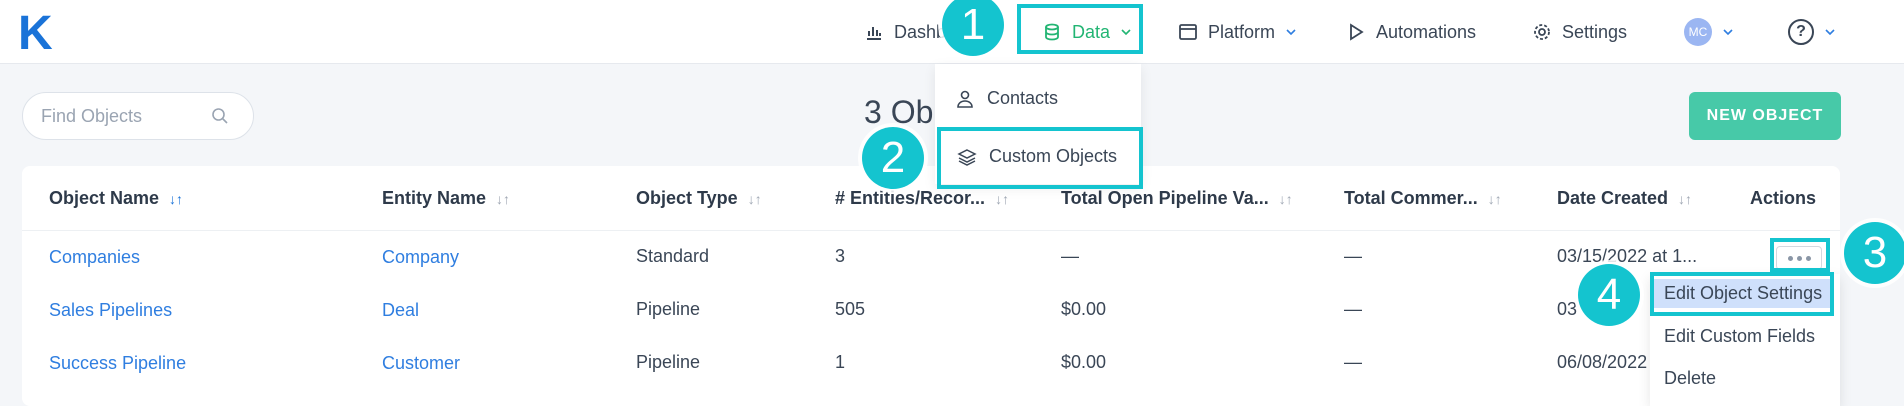 The image size is (1904, 406). Describe the element at coordinates (931, 230) in the screenshot. I see `divider` at that location.